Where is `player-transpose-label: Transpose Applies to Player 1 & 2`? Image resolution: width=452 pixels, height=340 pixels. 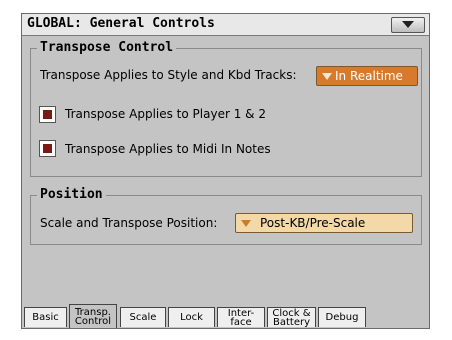 player-transpose-label: Transpose Applies to Player 1 & 2 is located at coordinates (165, 114).